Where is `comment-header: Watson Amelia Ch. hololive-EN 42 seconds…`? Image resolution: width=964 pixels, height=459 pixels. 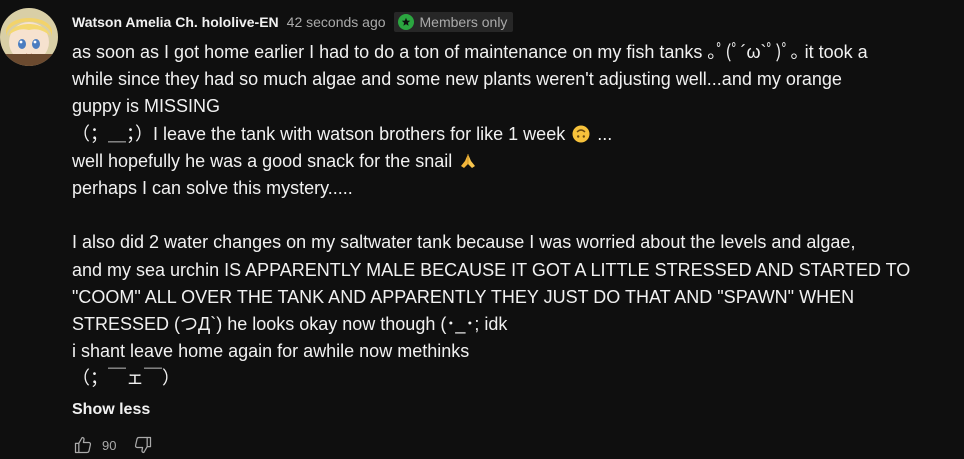 comment-header: Watson Amelia Ch. hololive-EN 42 seconds… is located at coordinates (512, 22).